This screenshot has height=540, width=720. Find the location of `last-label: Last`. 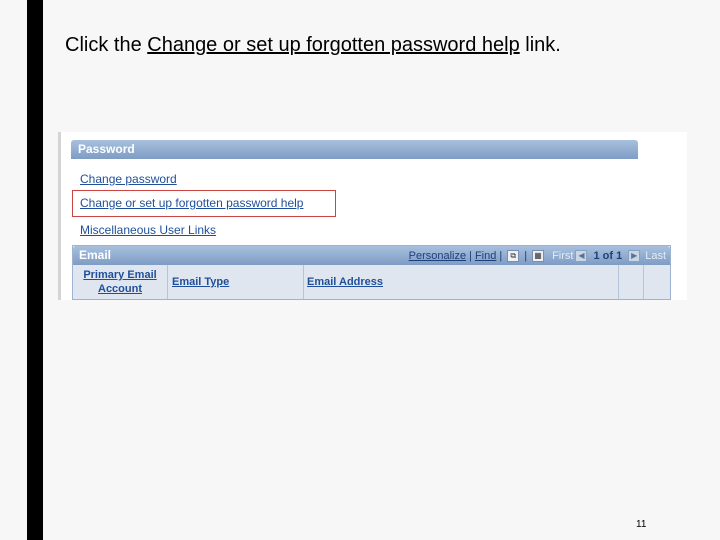

last-label: Last is located at coordinates (655, 255).